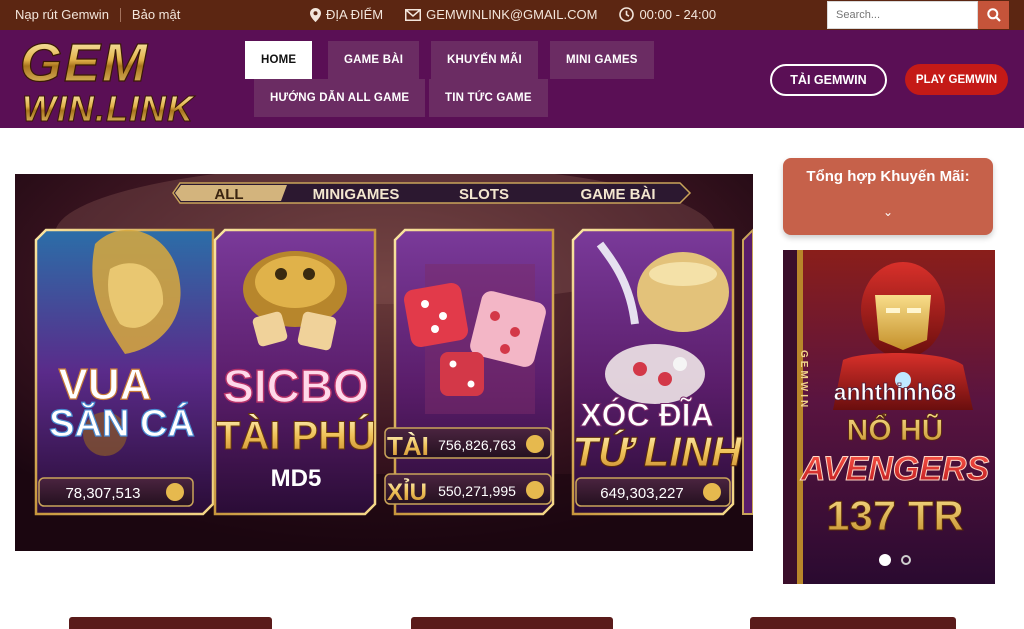 This screenshot has width=1024, height=629. What do you see at coordinates (122, 423) in the screenshot?
I see `game-title-san-ca: SĂN CÁ` at bounding box center [122, 423].